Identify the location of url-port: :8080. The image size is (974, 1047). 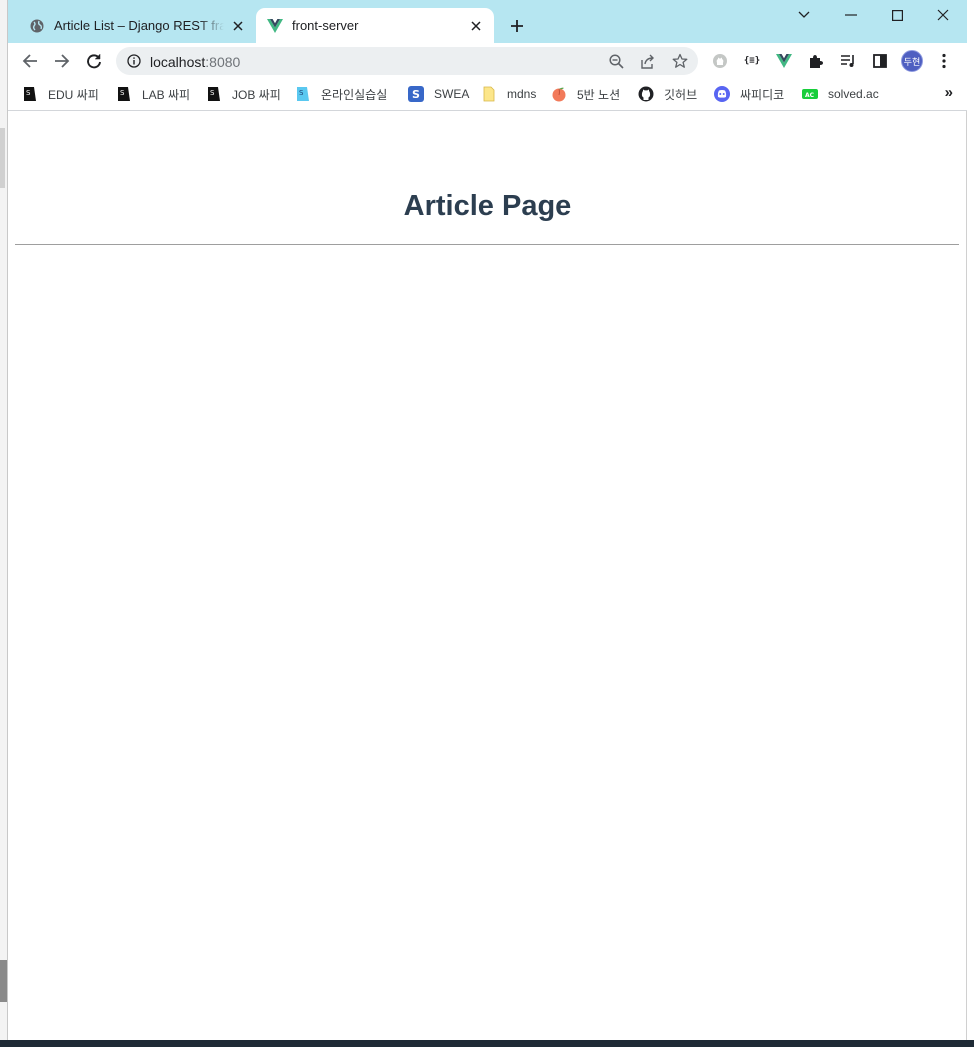
(223, 62).